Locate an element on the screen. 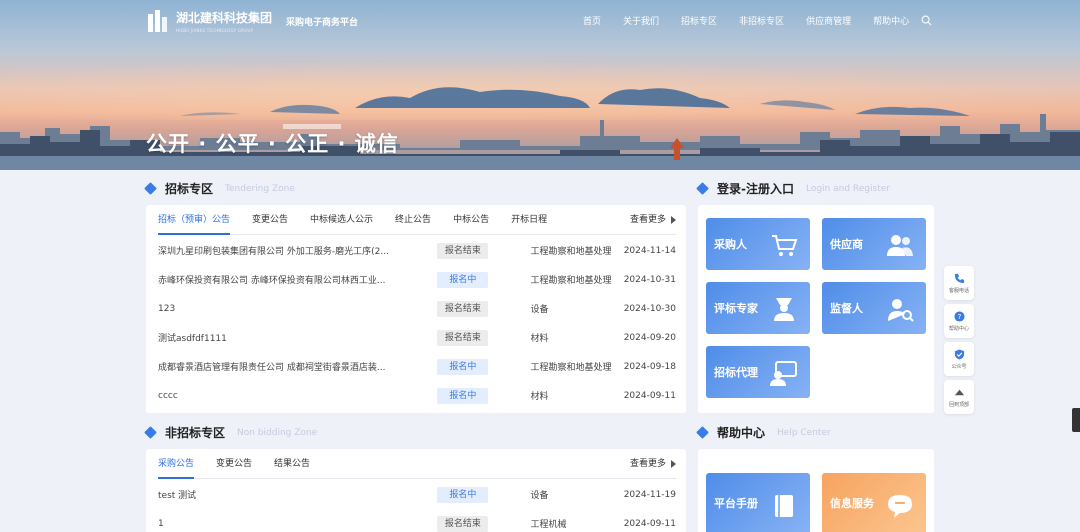  logo-cn-text: 湖北建科科技集团 is located at coordinates (224, 18).